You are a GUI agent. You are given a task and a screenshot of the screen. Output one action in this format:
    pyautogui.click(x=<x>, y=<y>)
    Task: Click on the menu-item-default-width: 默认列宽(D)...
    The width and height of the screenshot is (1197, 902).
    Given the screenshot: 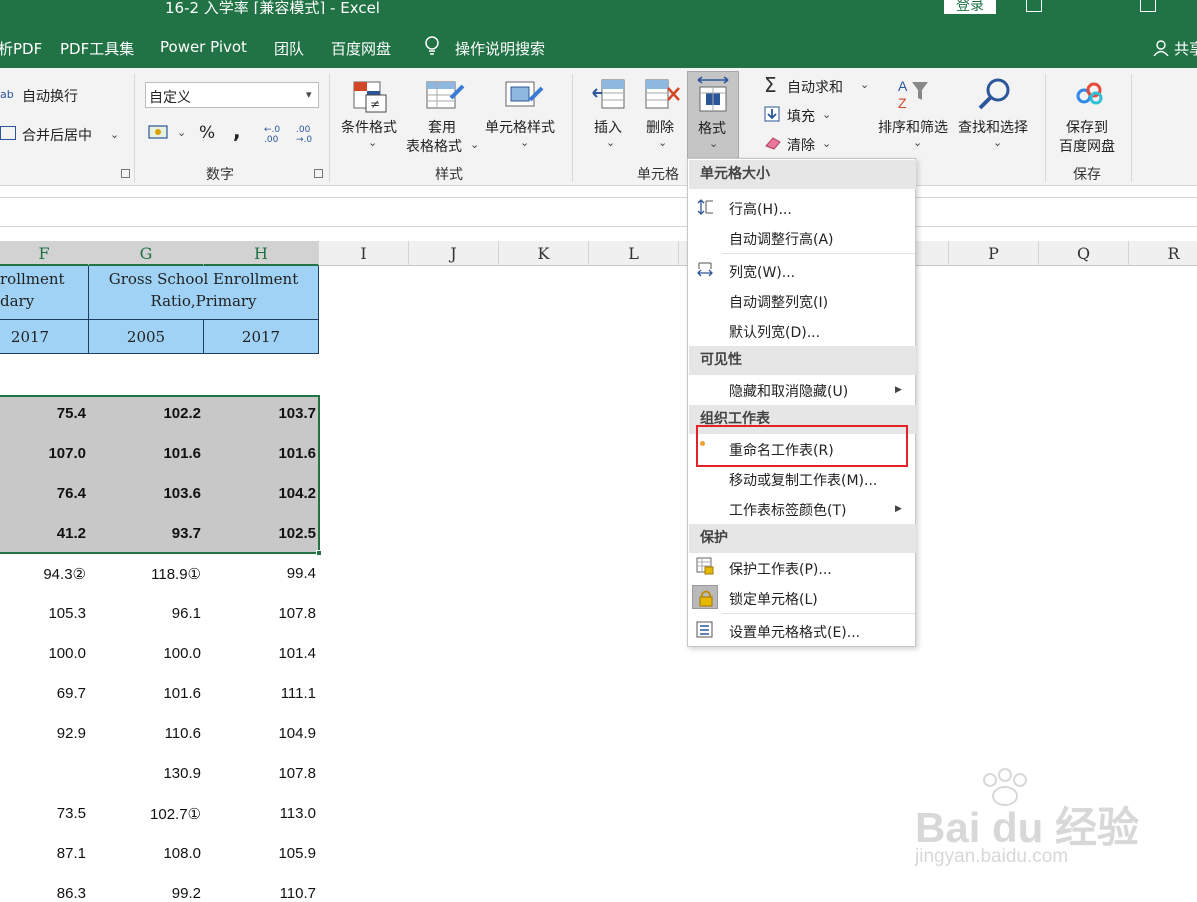 What is the action you would take?
    pyautogui.click(x=774, y=332)
    